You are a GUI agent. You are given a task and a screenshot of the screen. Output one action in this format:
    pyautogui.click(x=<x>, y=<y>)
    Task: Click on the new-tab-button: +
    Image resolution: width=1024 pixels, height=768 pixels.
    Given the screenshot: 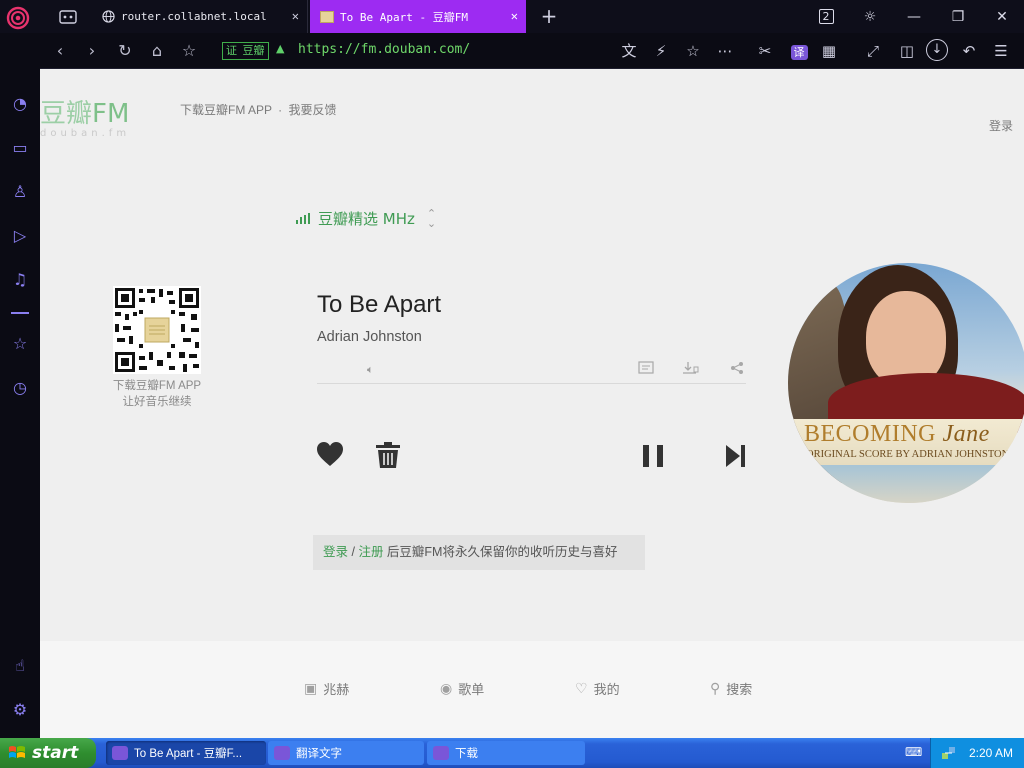 What is the action you would take?
    pyautogui.click(x=549, y=16)
    